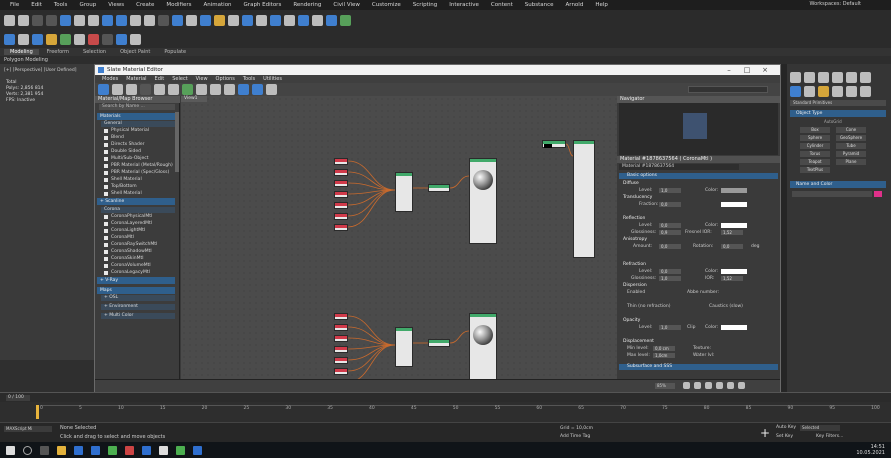 This screenshot has height=458, width=891. I want to click on category-maps: Maps, so click(136, 290).